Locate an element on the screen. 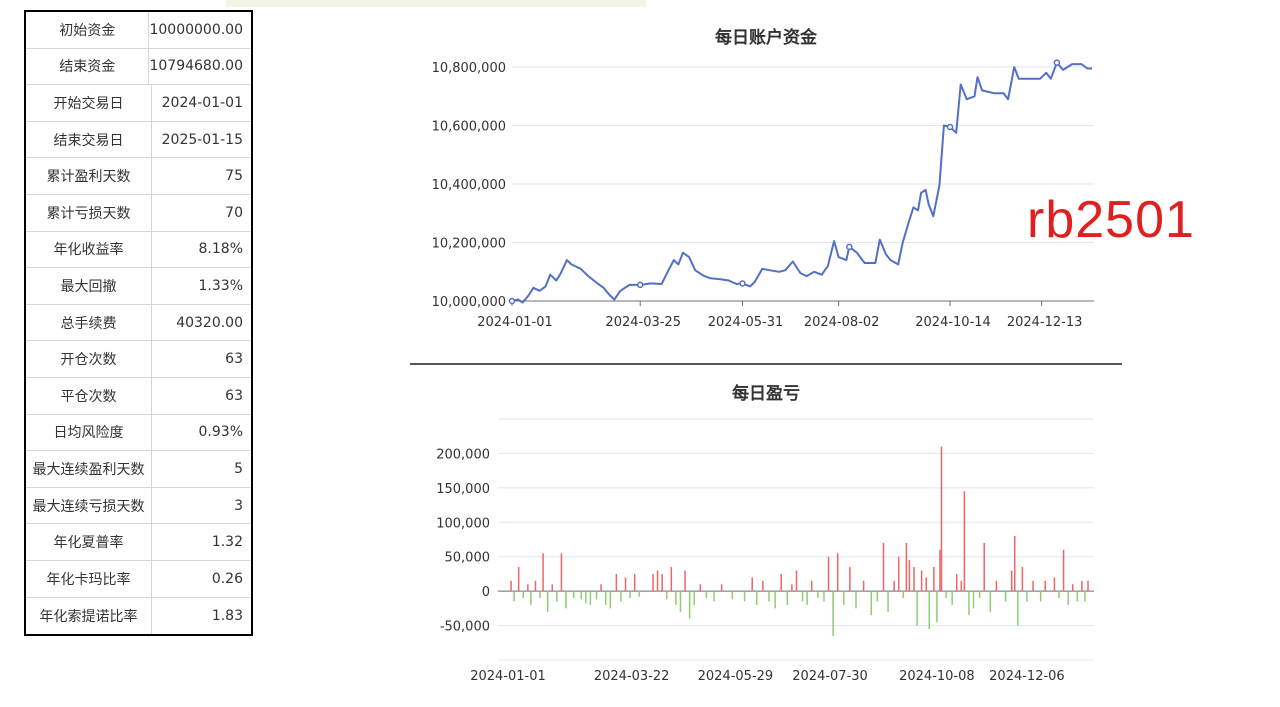 The width and height of the screenshot is (1280, 707). x-tick-label: 2024-10-08 is located at coordinates (937, 676).